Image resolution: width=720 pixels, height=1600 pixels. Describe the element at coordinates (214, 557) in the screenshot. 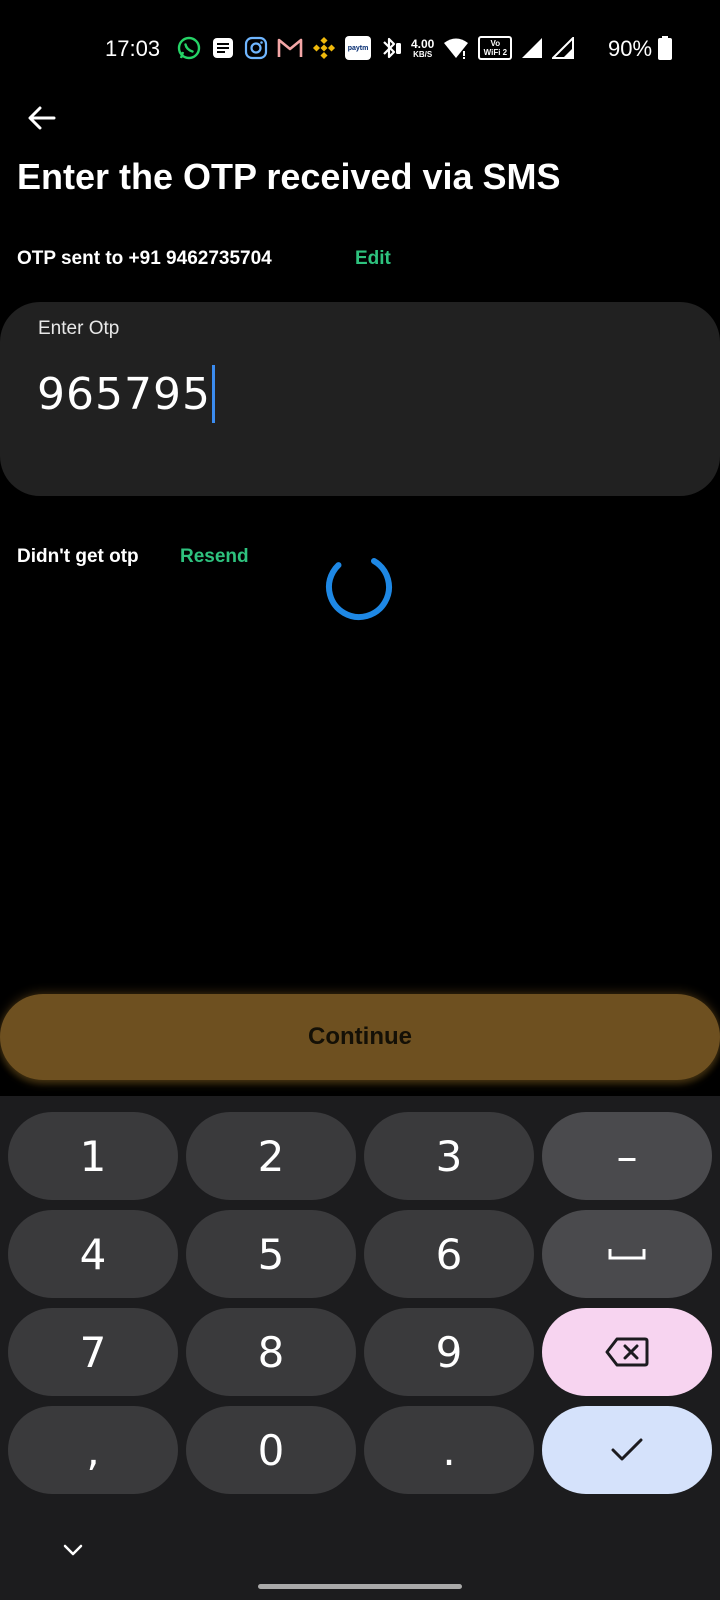

I see `resend-otp-link: Resend` at that location.